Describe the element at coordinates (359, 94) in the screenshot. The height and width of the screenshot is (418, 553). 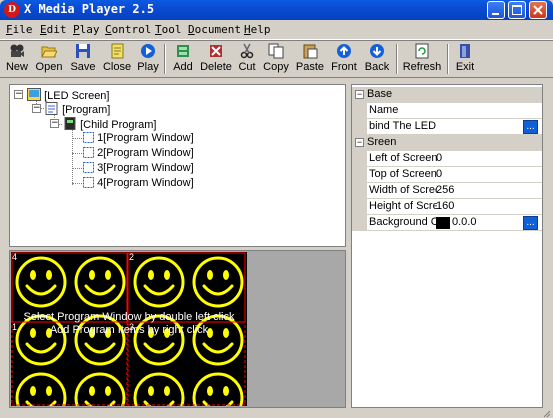
I see `collapse-toggle-base: −` at that location.